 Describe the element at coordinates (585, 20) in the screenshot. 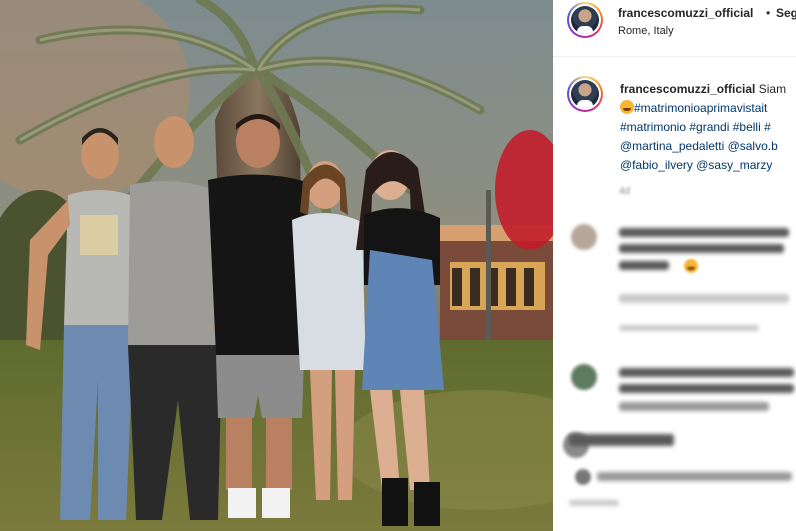

I see `profile-avatar-icon` at that location.